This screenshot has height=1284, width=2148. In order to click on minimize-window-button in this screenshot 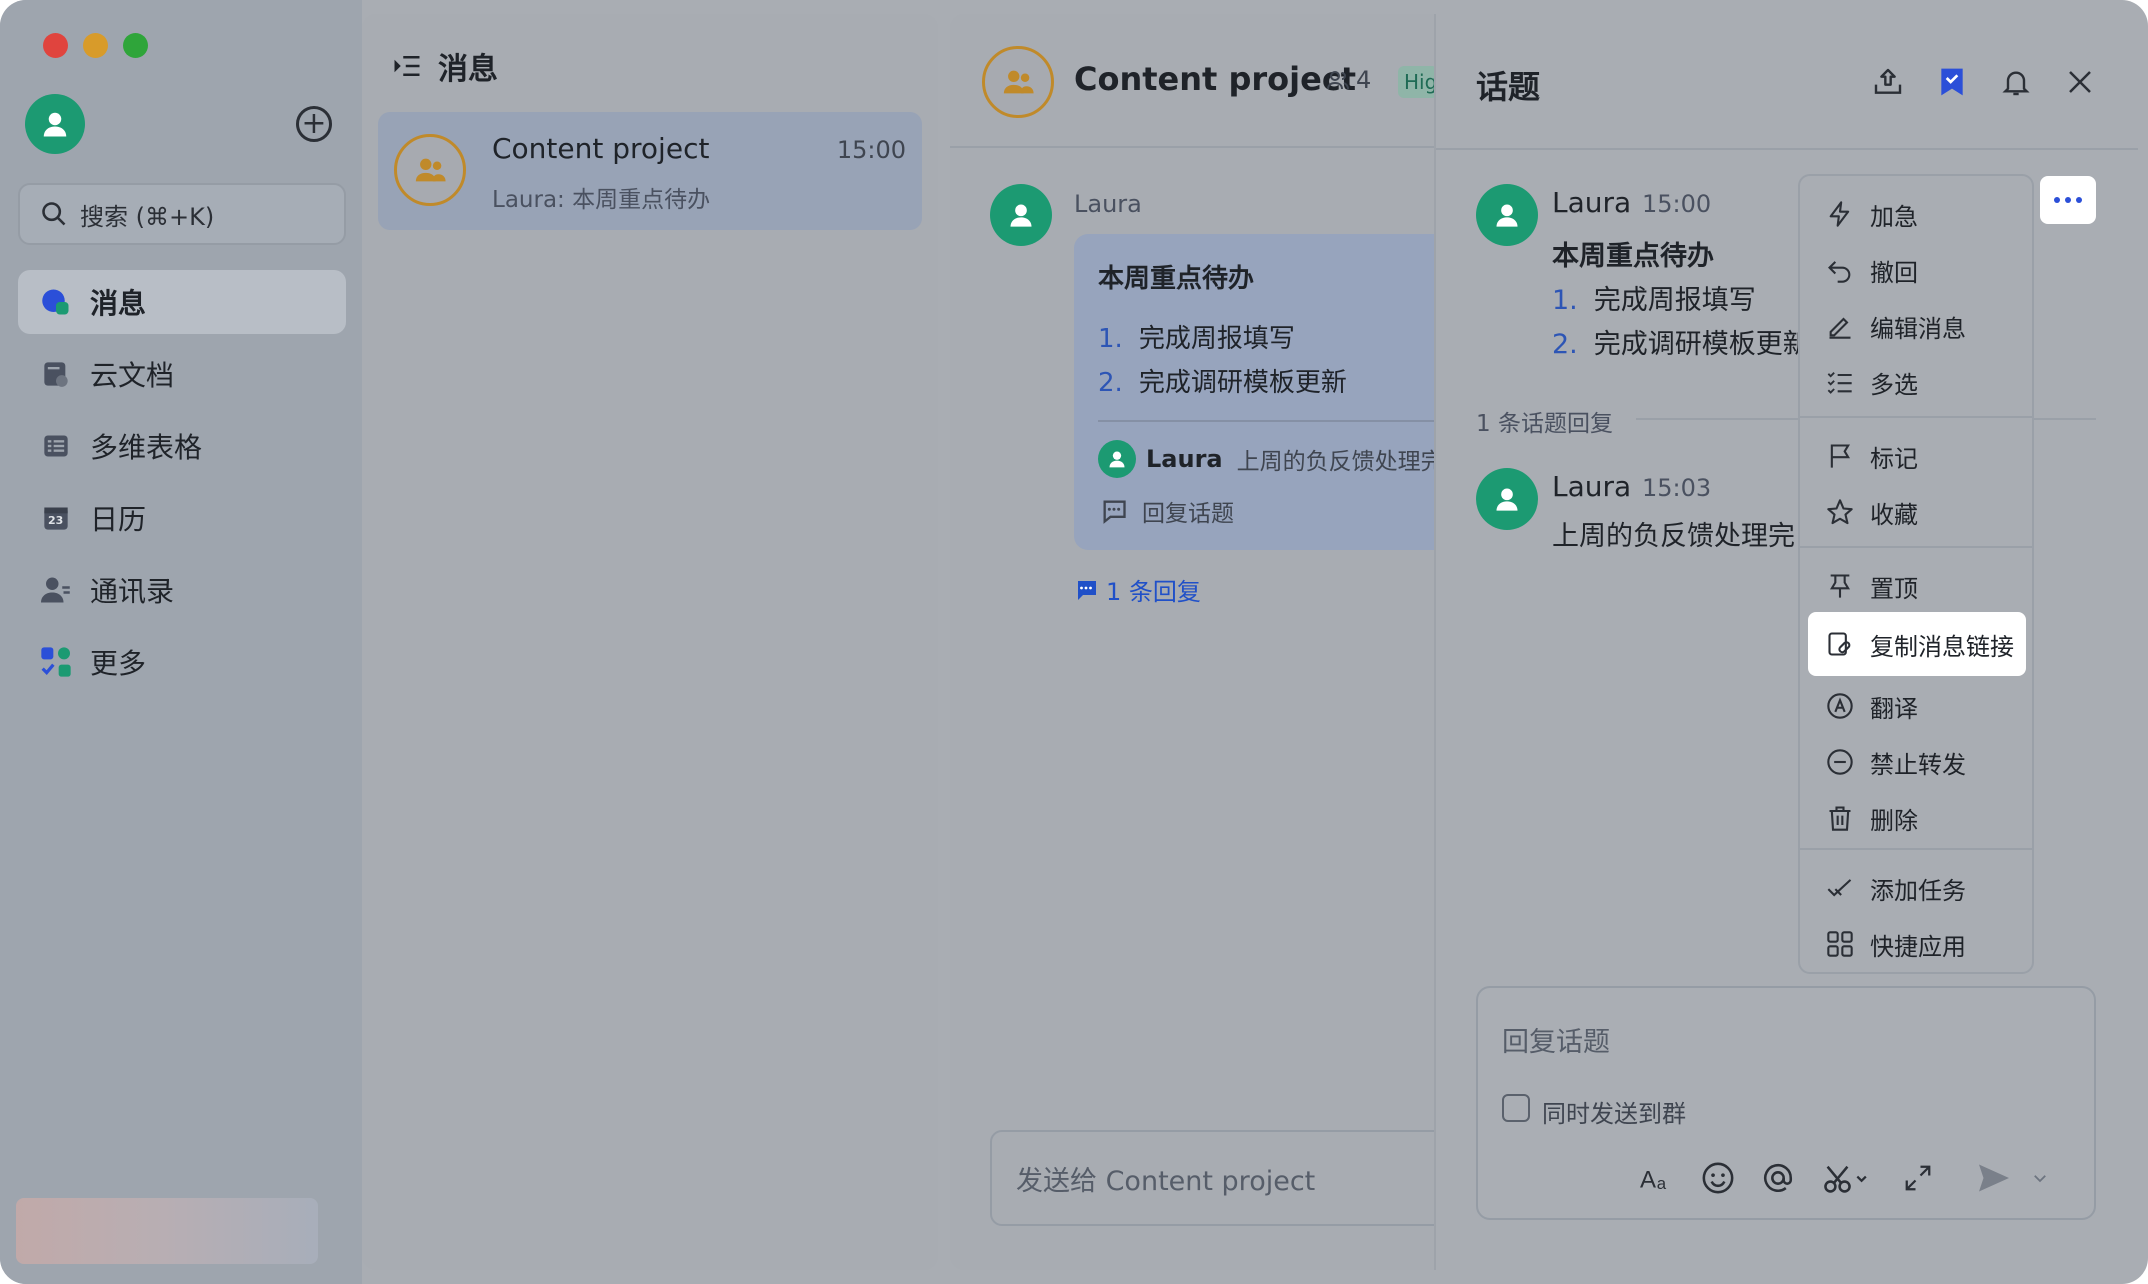, I will do `click(95, 45)`.